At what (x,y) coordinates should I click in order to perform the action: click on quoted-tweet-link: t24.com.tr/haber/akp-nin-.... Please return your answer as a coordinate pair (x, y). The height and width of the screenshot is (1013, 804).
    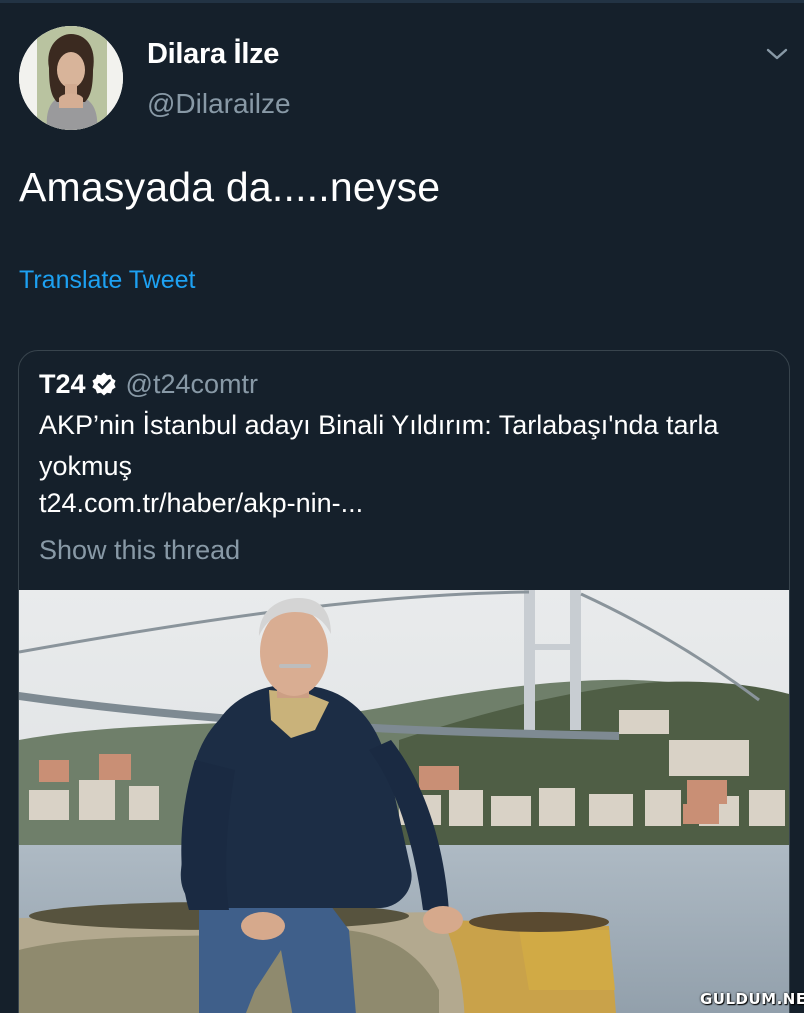
    Looking at the image, I should click on (201, 503).